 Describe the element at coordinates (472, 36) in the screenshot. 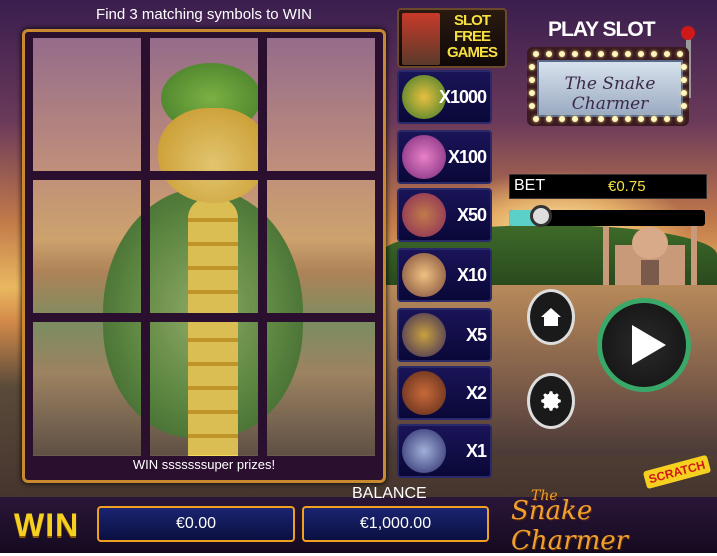

I see `prize-multiplier: SLOT FREE GAMES` at that location.